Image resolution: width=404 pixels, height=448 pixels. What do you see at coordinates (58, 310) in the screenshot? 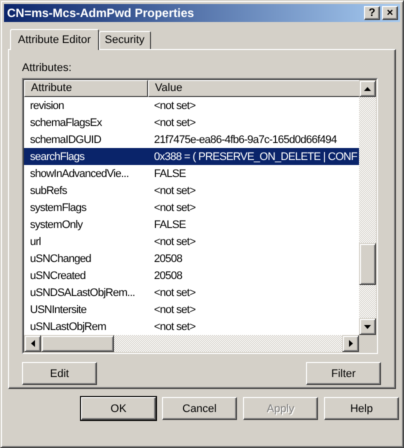
I see `attribute-name: USNIntersite` at bounding box center [58, 310].